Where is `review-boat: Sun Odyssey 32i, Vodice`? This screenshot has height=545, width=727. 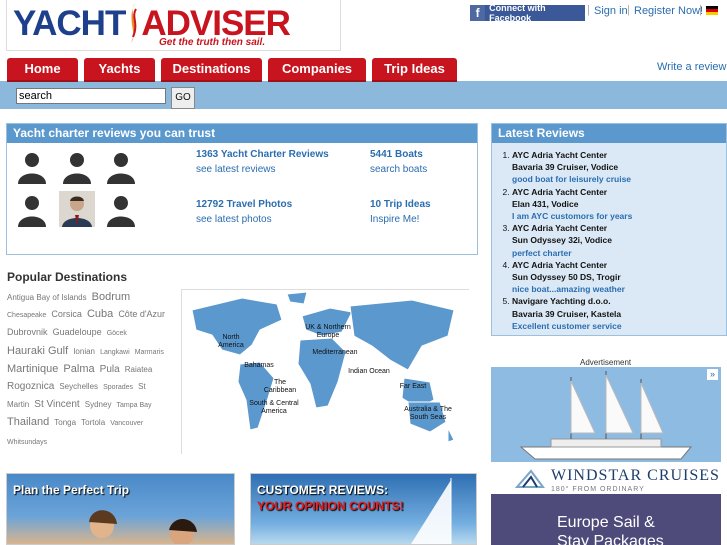 review-boat: Sun Odyssey 32i, Vodice is located at coordinates (572, 240).